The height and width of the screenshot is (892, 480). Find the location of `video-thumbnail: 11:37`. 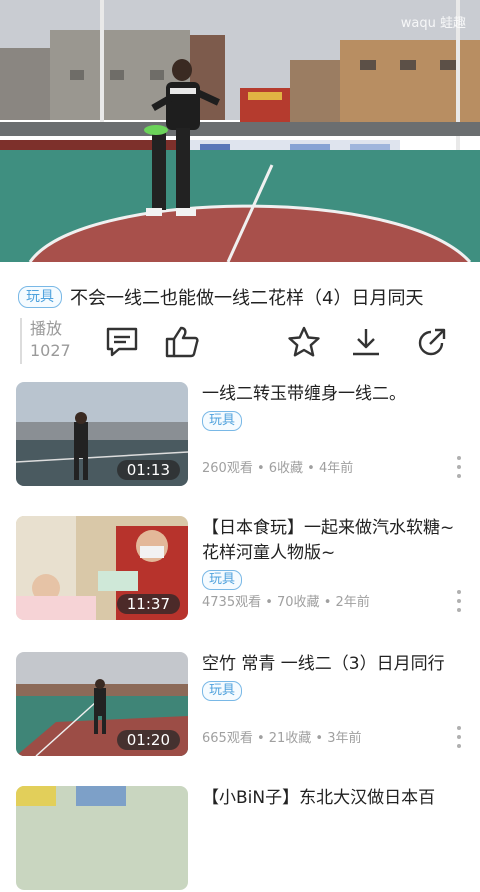

video-thumbnail: 11:37 is located at coordinates (102, 568).